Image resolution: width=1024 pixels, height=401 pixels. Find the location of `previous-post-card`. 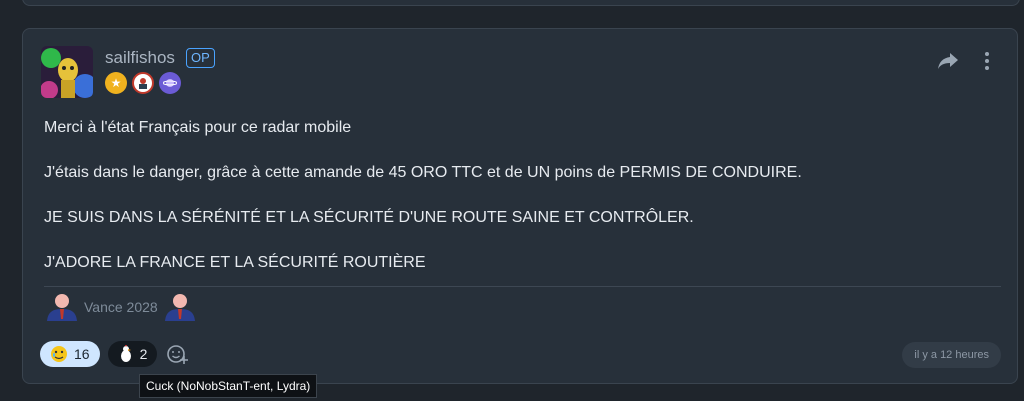

previous-post-card is located at coordinates (521, 3).